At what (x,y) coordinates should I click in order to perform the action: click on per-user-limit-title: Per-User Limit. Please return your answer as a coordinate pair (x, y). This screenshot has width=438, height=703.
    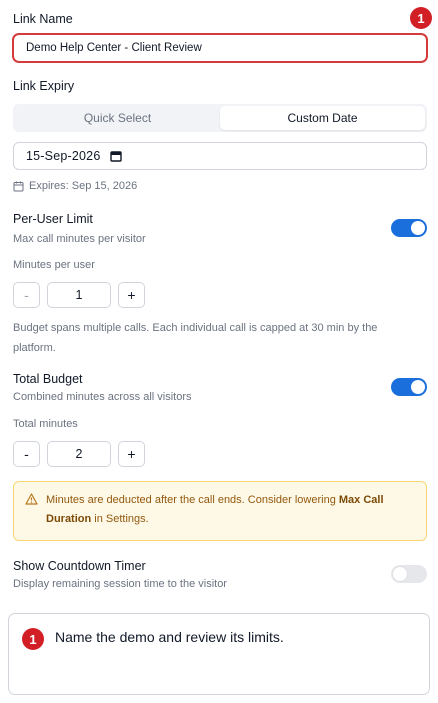
    Looking at the image, I should click on (53, 219).